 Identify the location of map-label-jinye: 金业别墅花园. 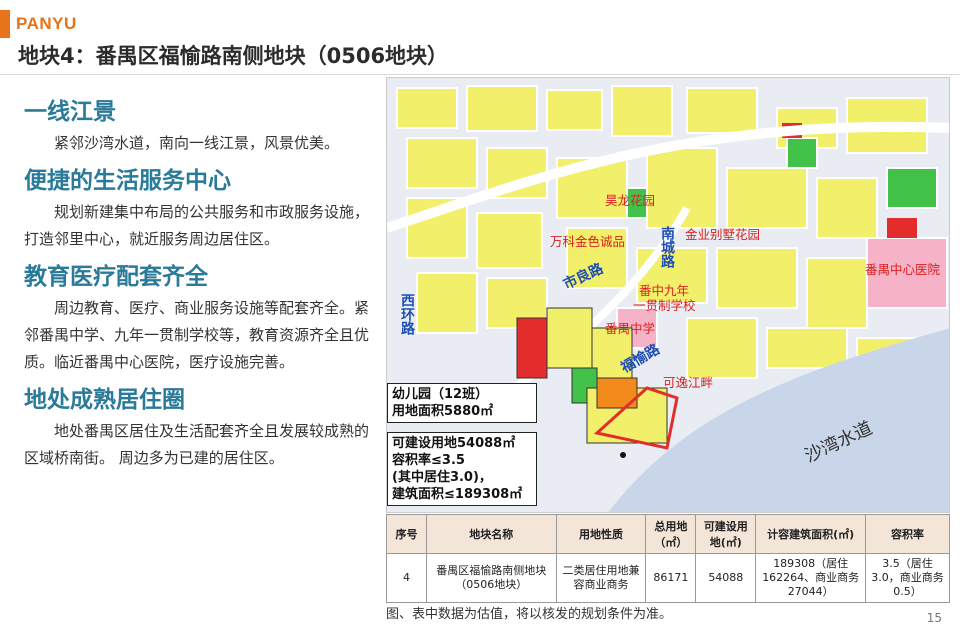
(723, 234).